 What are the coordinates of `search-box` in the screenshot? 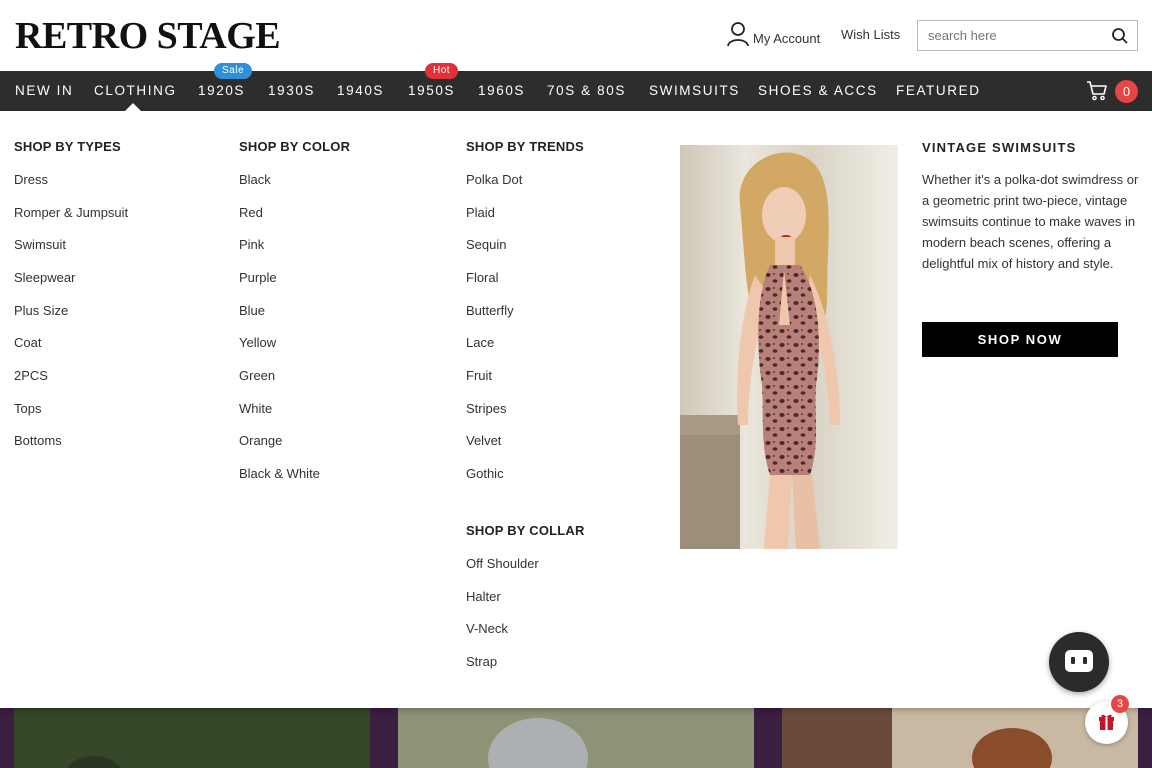 It's located at (1027, 35).